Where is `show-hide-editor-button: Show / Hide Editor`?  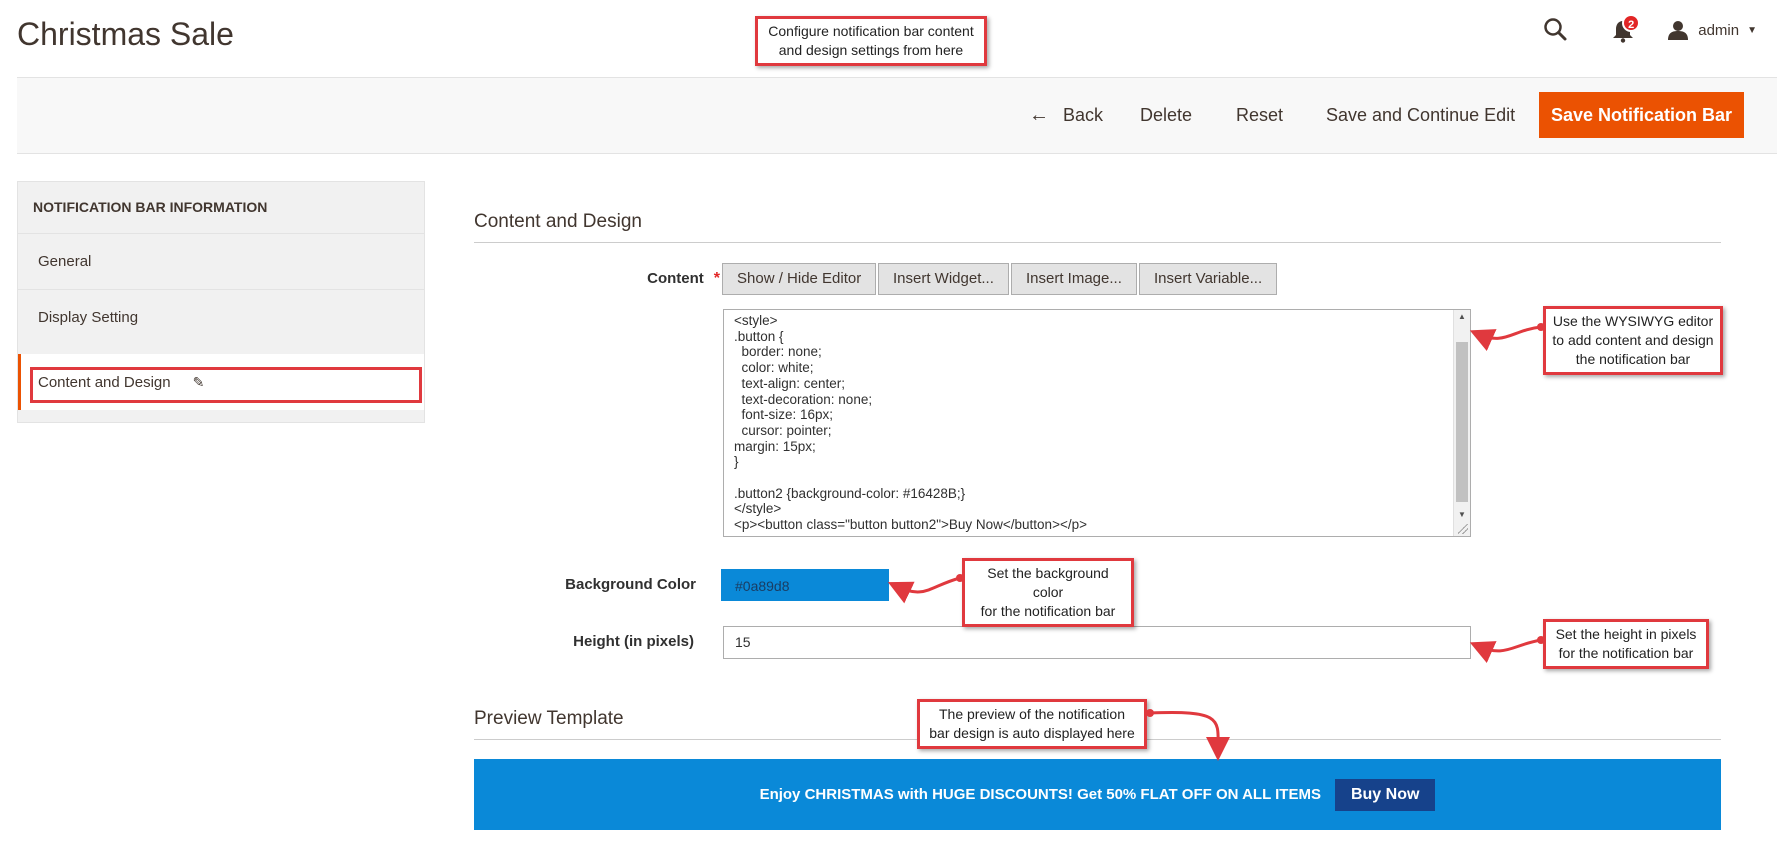
show-hide-editor-button: Show / Hide Editor is located at coordinates (799, 279).